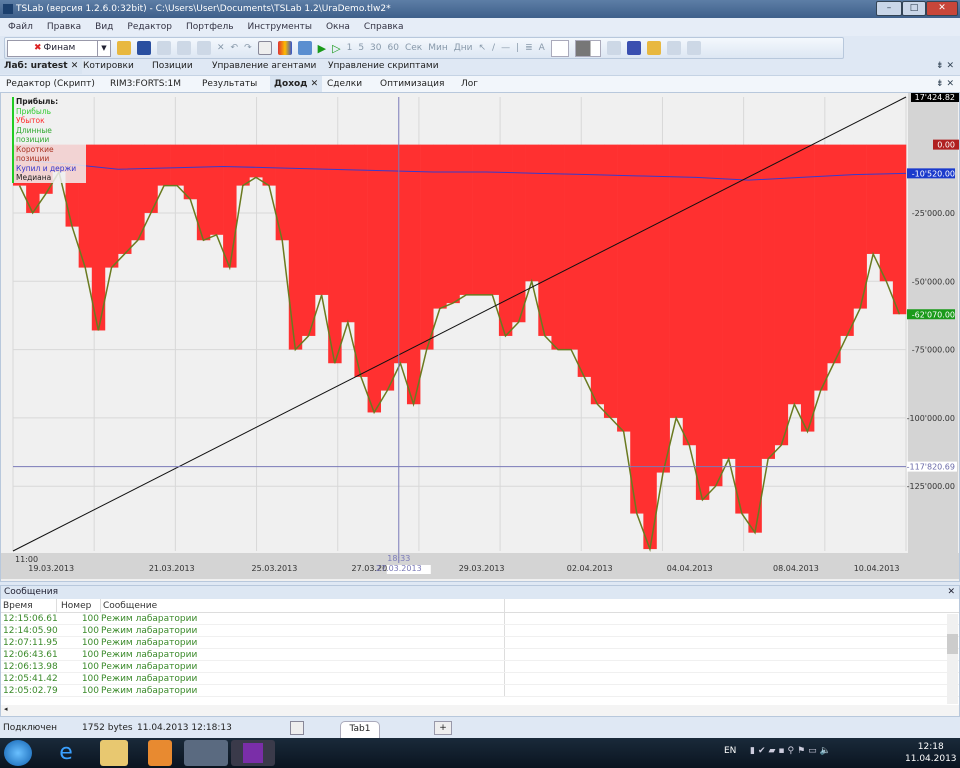 Image resolution: width=960 pixels, height=768 pixels. I want to click on menu-windows: Окна, so click(338, 27).